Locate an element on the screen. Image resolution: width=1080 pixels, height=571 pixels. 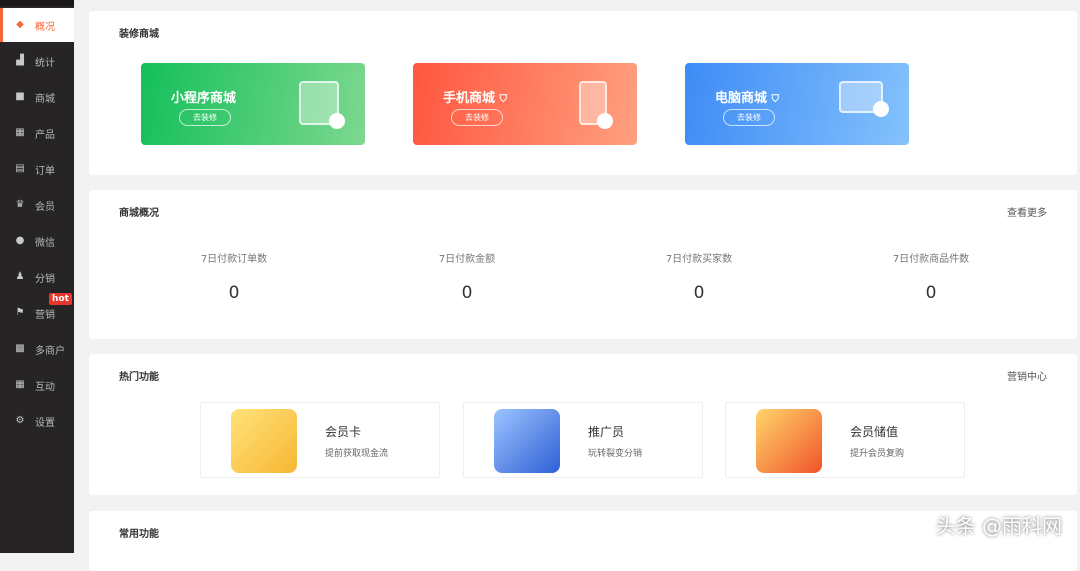
sidebar-item-settings: ⚙ 设置 is located at coordinates (37, 421).